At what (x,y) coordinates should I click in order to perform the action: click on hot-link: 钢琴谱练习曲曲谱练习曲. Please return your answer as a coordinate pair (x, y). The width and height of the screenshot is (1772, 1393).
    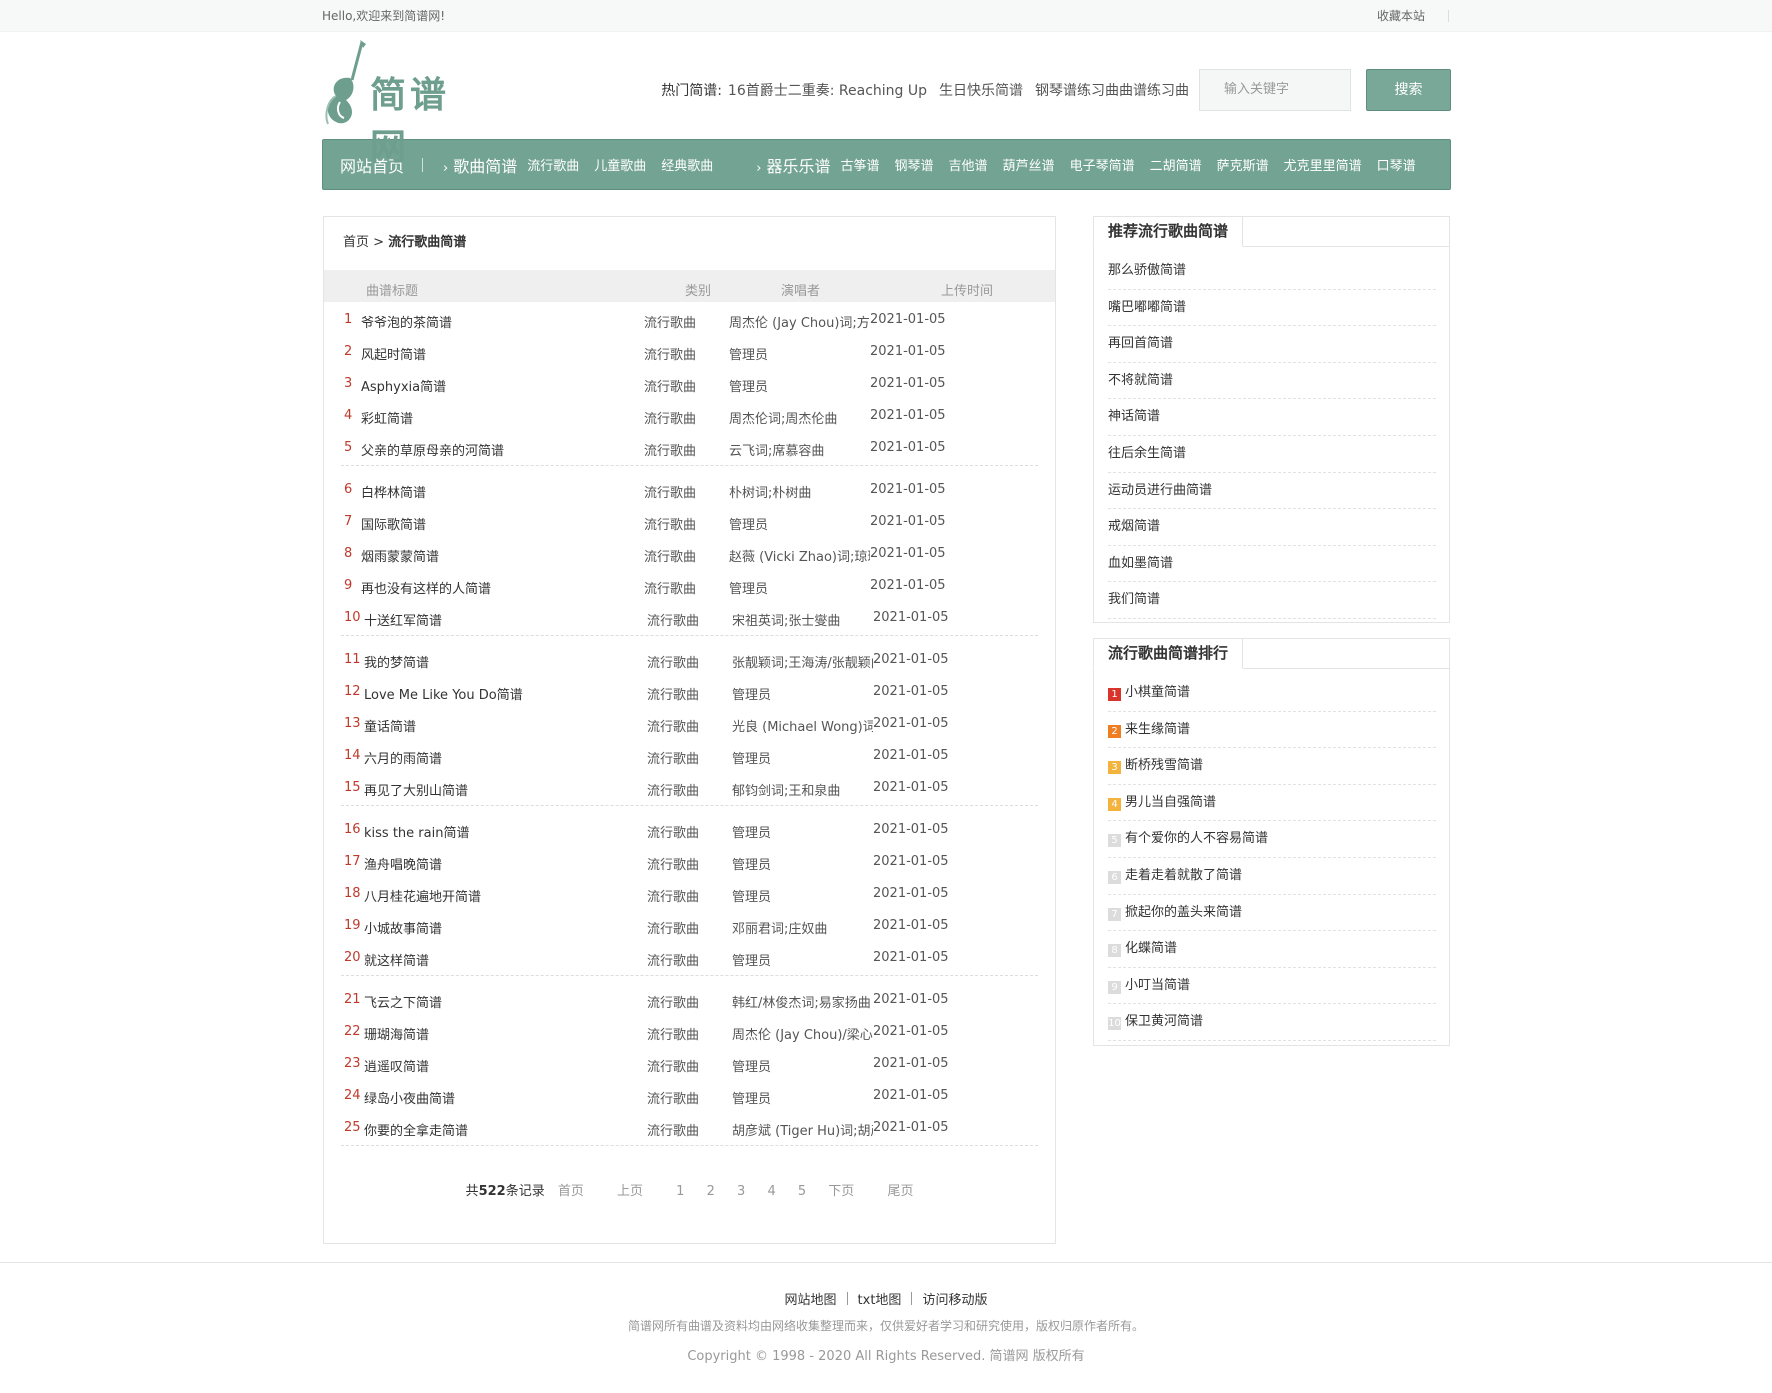
    Looking at the image, I should click on (1112, 91).